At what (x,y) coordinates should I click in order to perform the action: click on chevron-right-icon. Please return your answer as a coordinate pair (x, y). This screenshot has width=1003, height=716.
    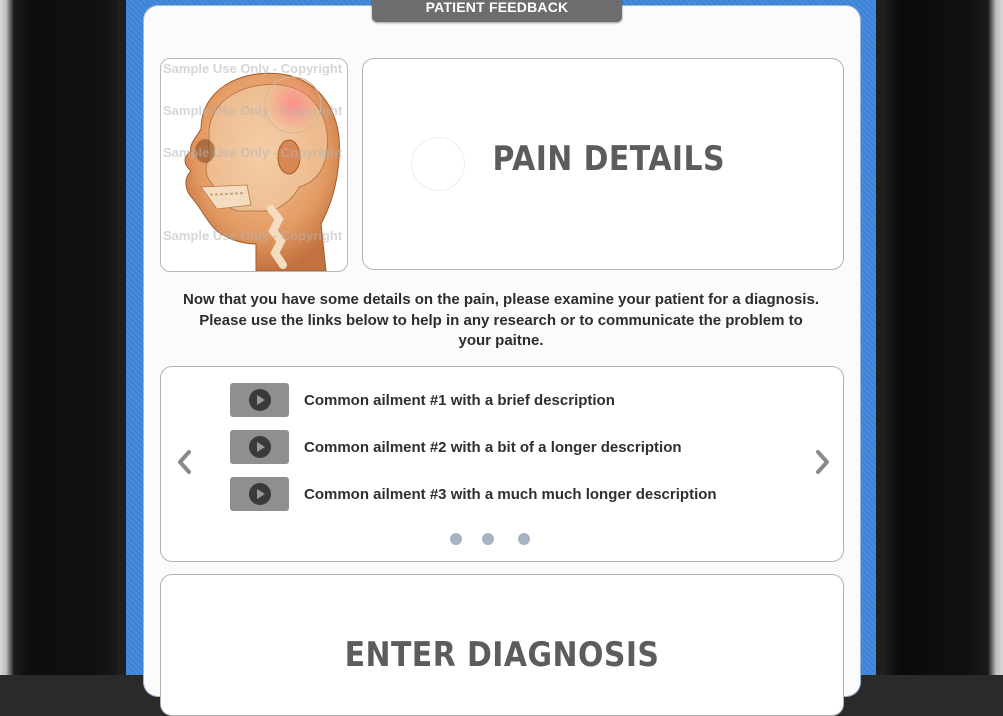
    Looking at the image, I should click on (822, 462).